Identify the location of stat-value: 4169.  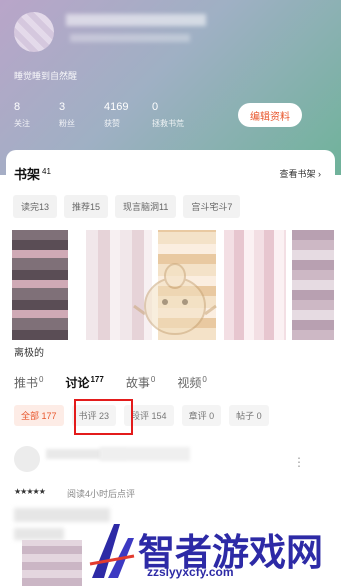
(116, 107).